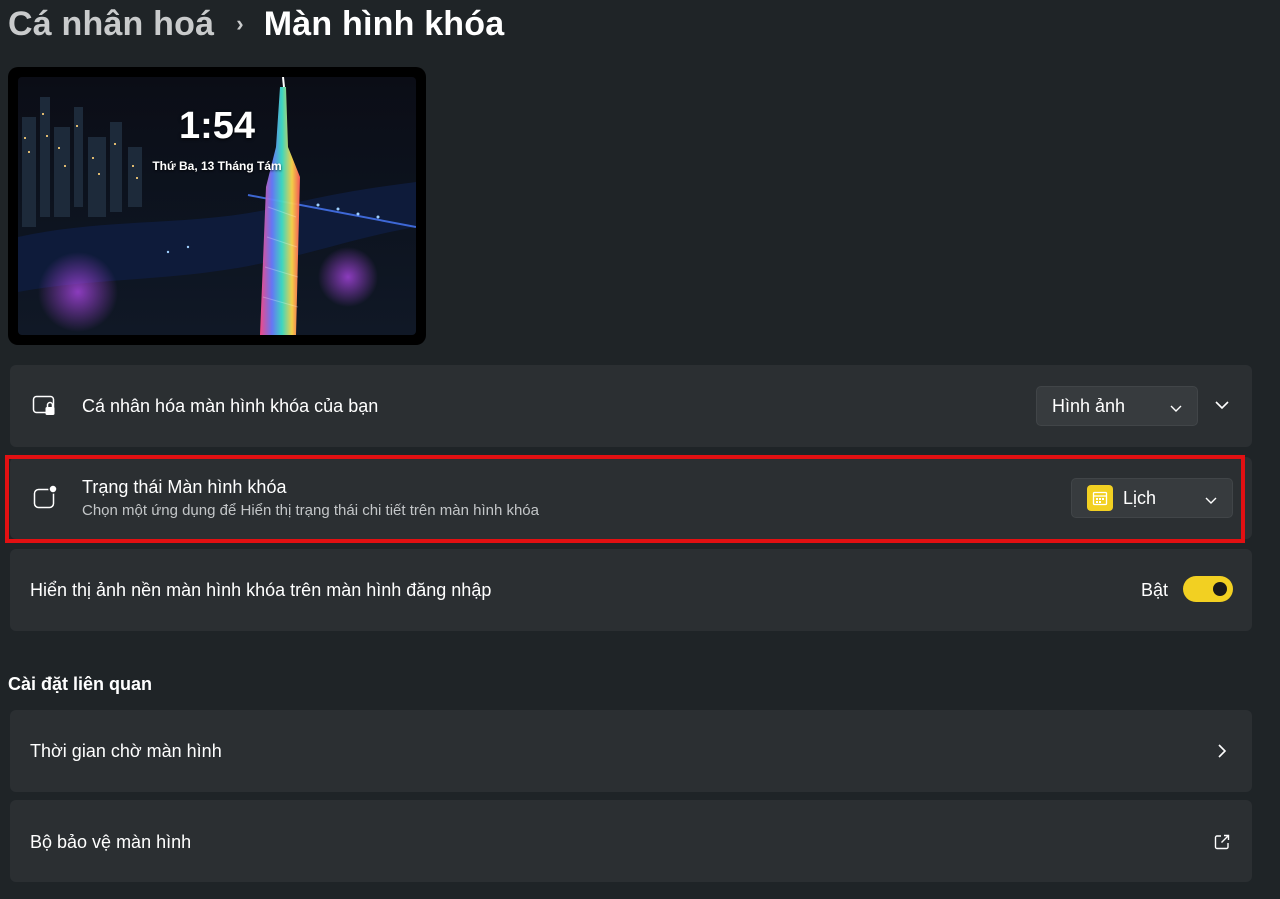 This screenshot has width=1280, height=899. What do you see at coordinates (184, 487) in the screenshot?
I see `lock-screen-status-label: Trạng thái Màn hình khóa` at bounding box center [184, 487].